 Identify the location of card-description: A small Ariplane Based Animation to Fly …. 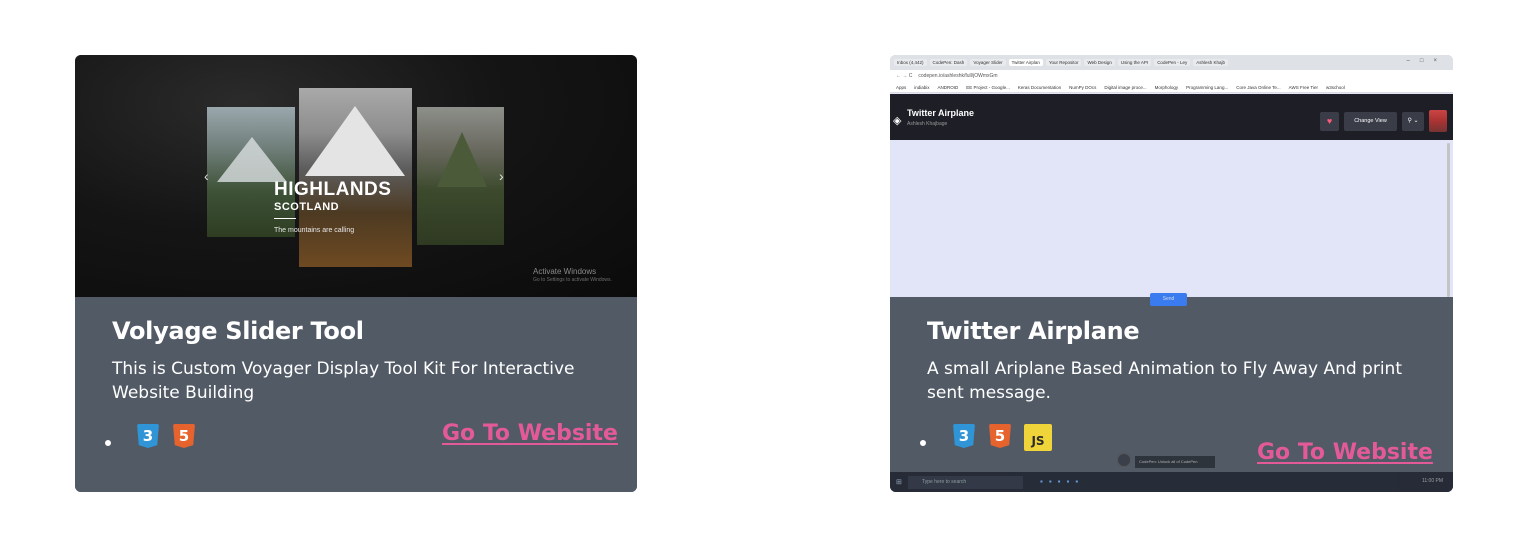
(1164, 381).